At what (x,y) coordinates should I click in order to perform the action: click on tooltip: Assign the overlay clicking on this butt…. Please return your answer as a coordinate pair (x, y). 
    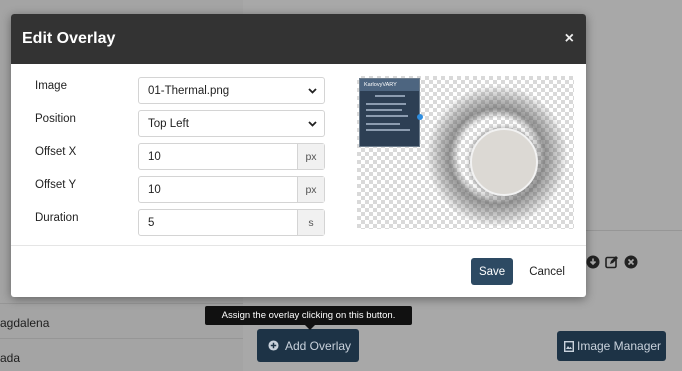
    Looking at the image, I should click on (308, 318).